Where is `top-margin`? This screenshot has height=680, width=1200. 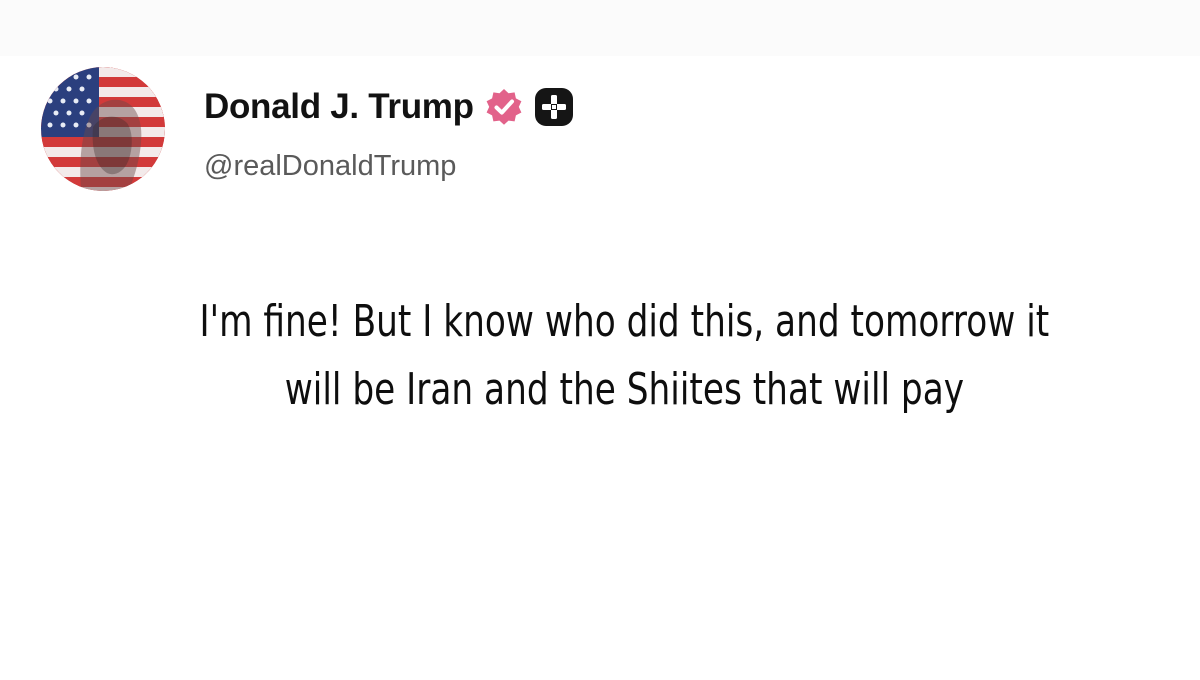 top-margin is located at coordinates (600, 28).